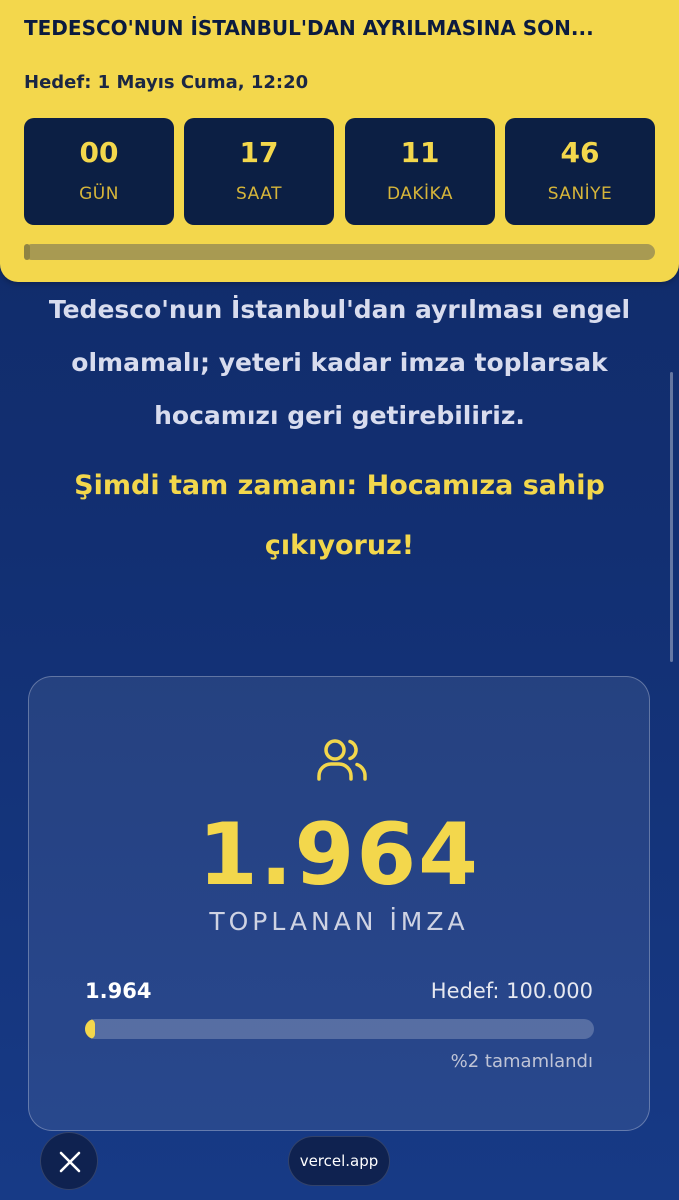  I want to click on countdown-seconds: 46 SANİYE, so click(580, 171).